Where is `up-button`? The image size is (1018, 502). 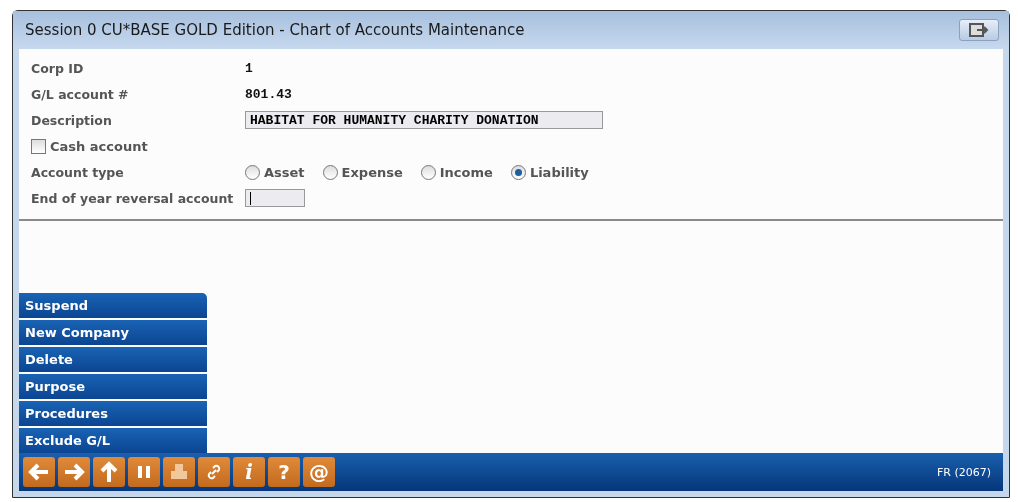 up-button is located at coordinates (109, 472).